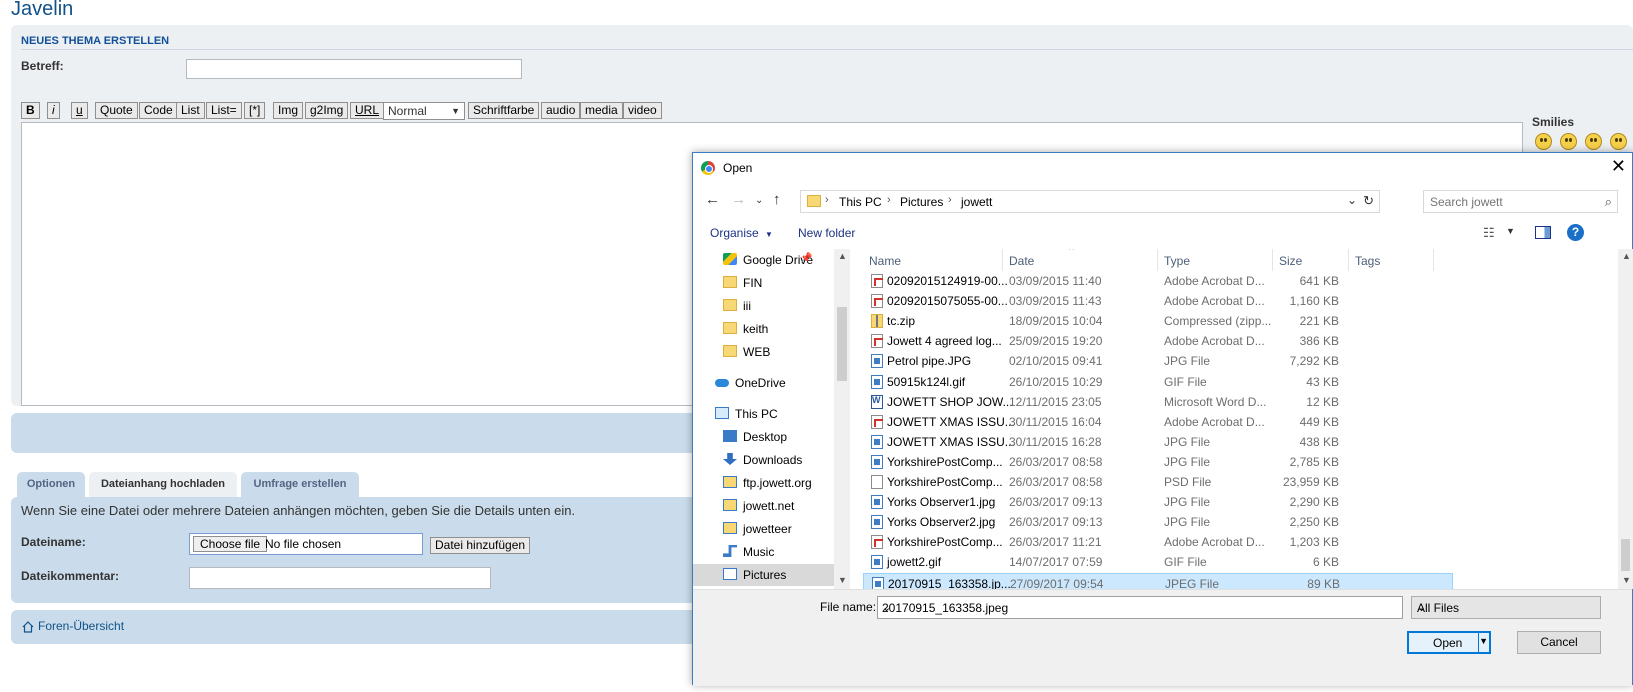  What do you see at coordinates (921, 202) in the screenshot?
I see `breadcrumb-pictures: Pictures` at bounding box center [921, 202].